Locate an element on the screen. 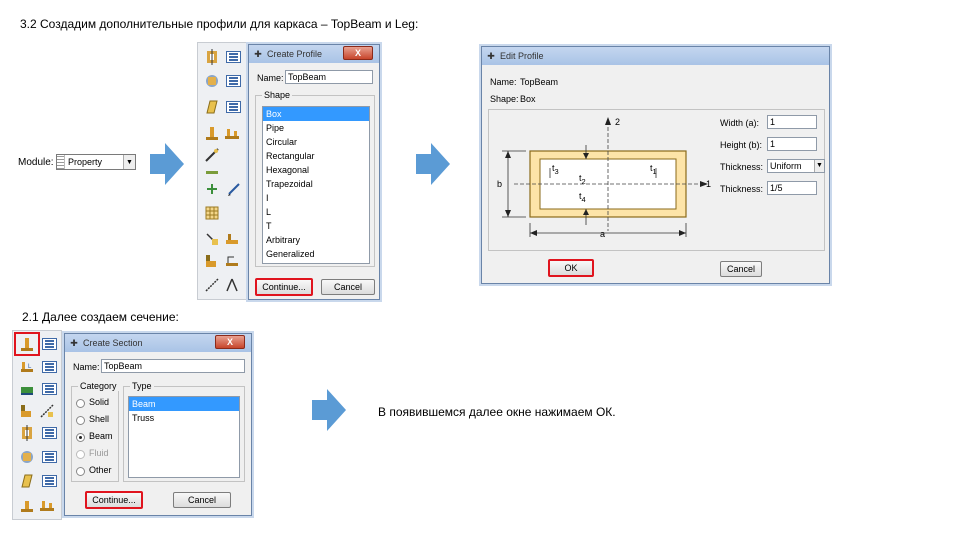 This screenshot has height=540, width=960. orientation-icon is located at coordinates (27, 411).